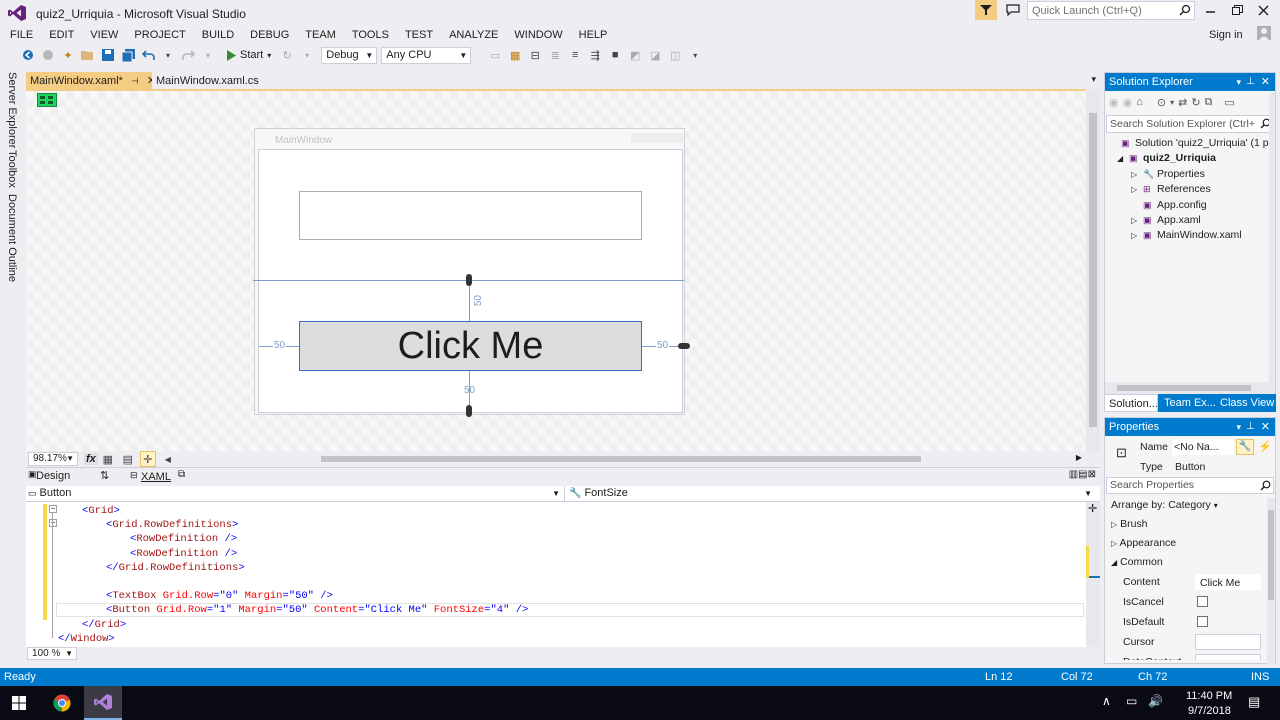 This screenshot has width=1280, height=720. What do you see at coordinates (1245, 447) in the screenshot?
I see `properties-view-icon: 🔧` at bounding box center [1245, 447].